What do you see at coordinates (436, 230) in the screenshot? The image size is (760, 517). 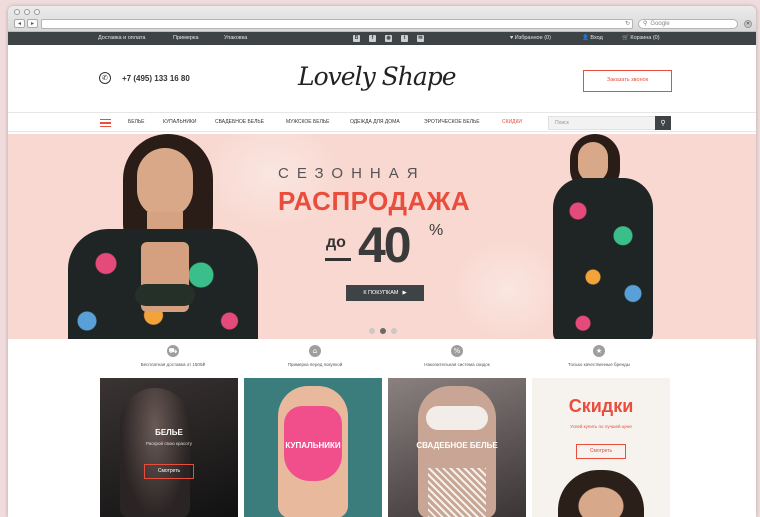 I see `hero-percent-sign: %` at bounding box center [436, 230].